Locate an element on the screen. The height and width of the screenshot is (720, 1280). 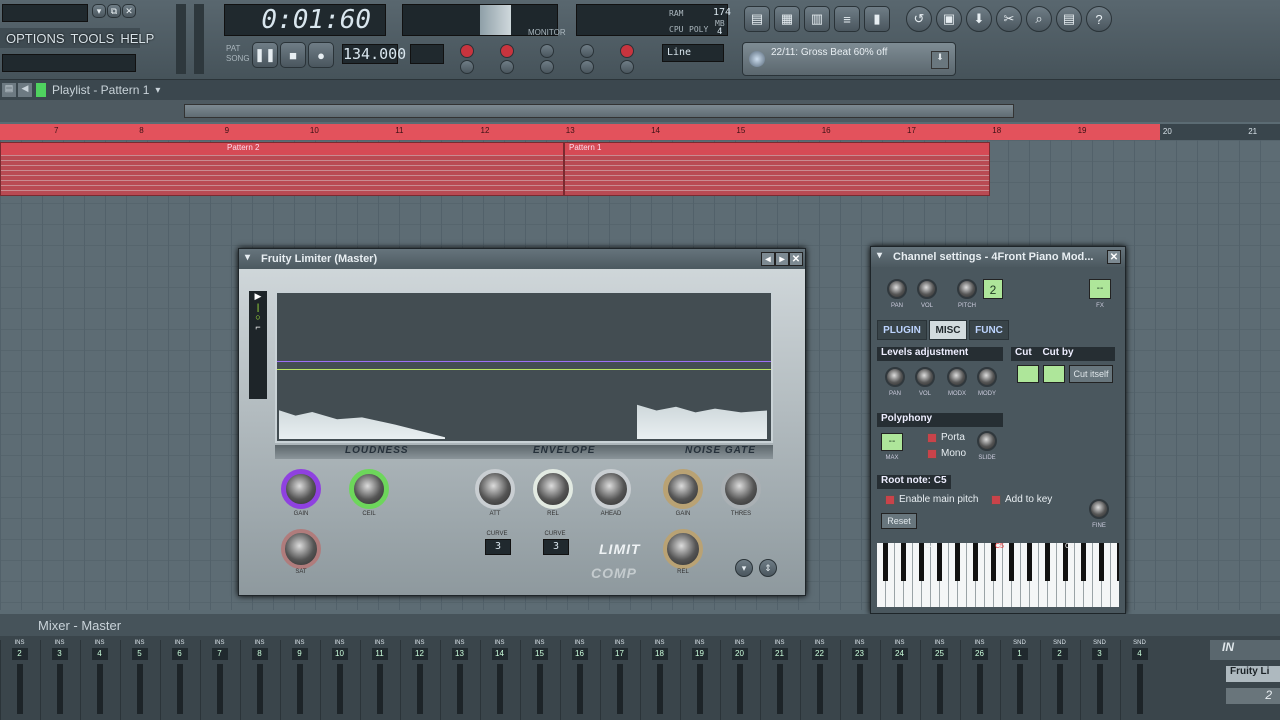
gate-release-knob is located at coordinates (683, 549).